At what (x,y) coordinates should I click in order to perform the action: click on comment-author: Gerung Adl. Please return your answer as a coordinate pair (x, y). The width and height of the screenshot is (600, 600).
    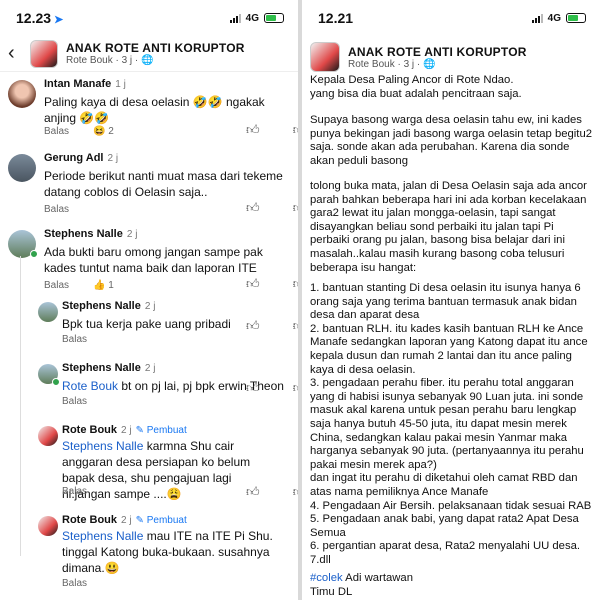
    Looking at the image, I should click on (73, 158).